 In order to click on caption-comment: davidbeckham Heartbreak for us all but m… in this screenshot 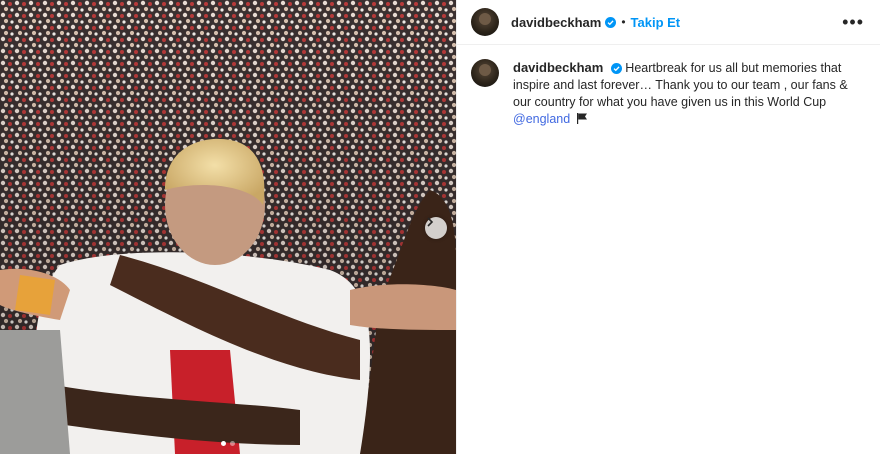, I will do `click(668, 86)`.